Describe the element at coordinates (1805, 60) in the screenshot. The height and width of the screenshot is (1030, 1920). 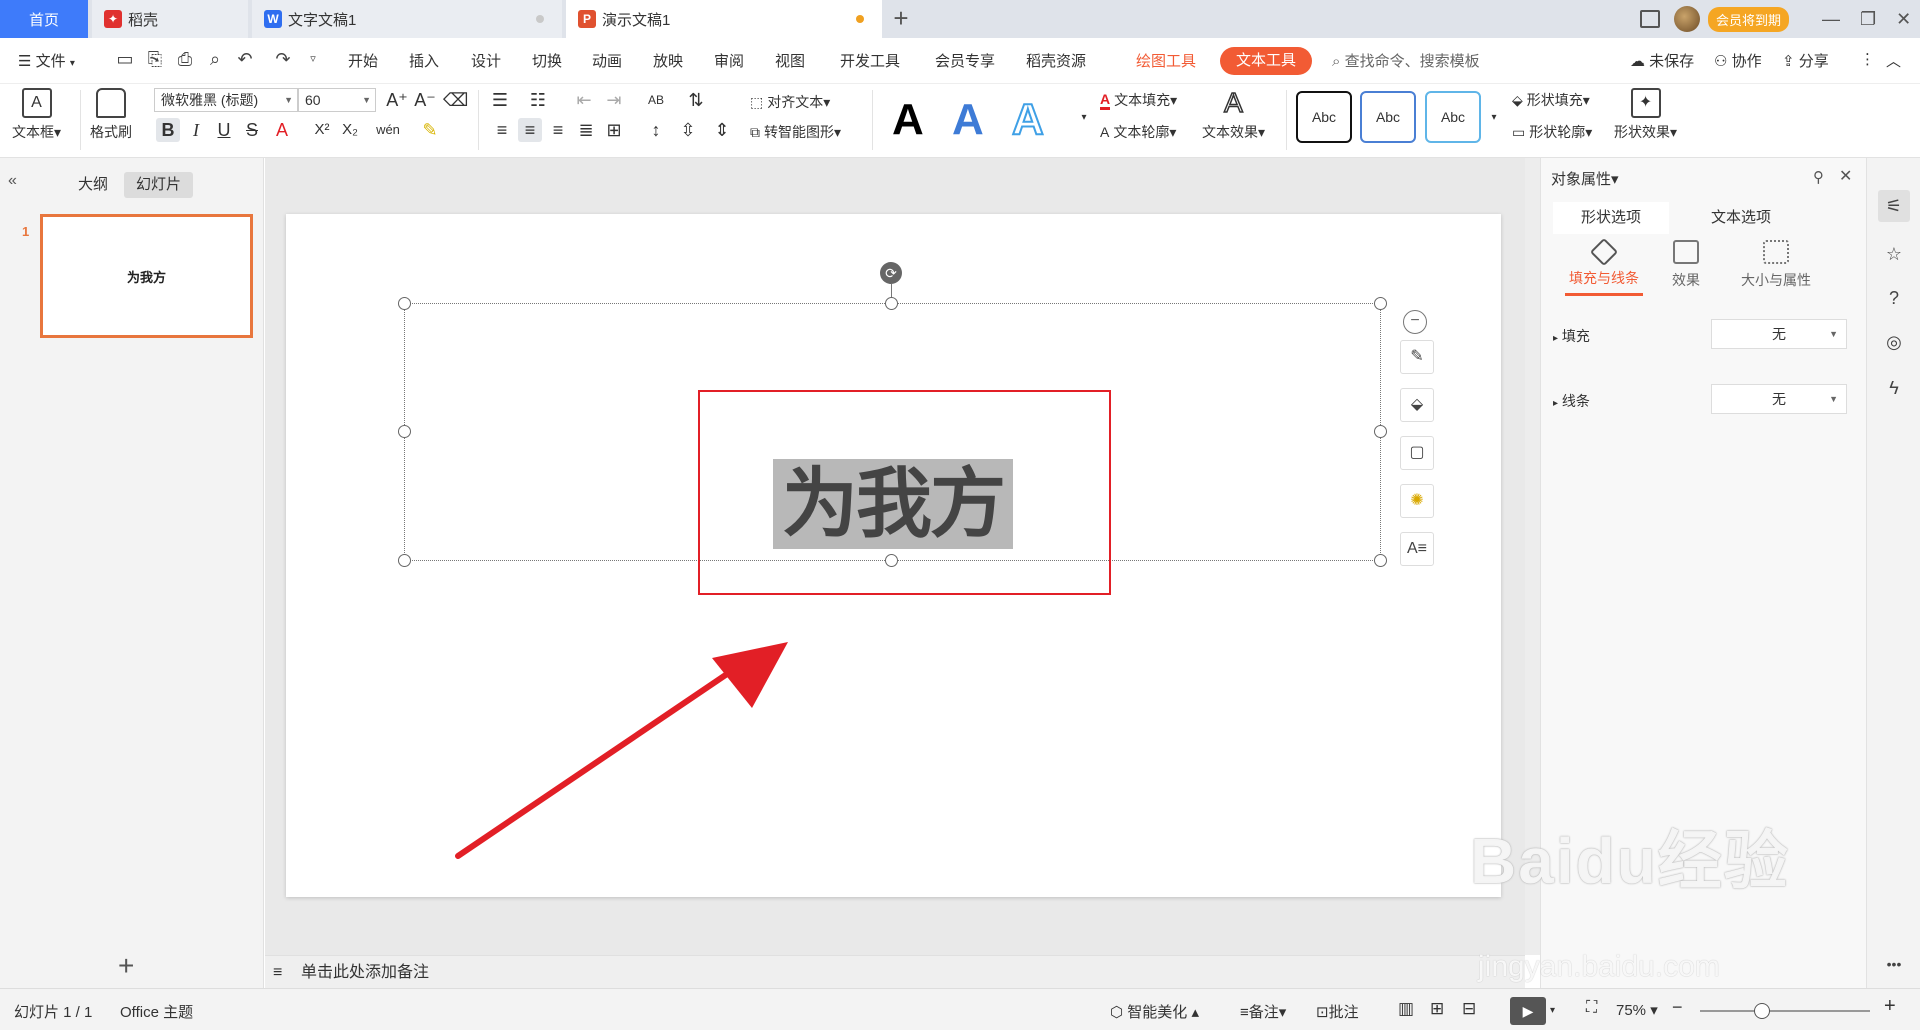
I see `share-button: ⇪ 分享` at that location.